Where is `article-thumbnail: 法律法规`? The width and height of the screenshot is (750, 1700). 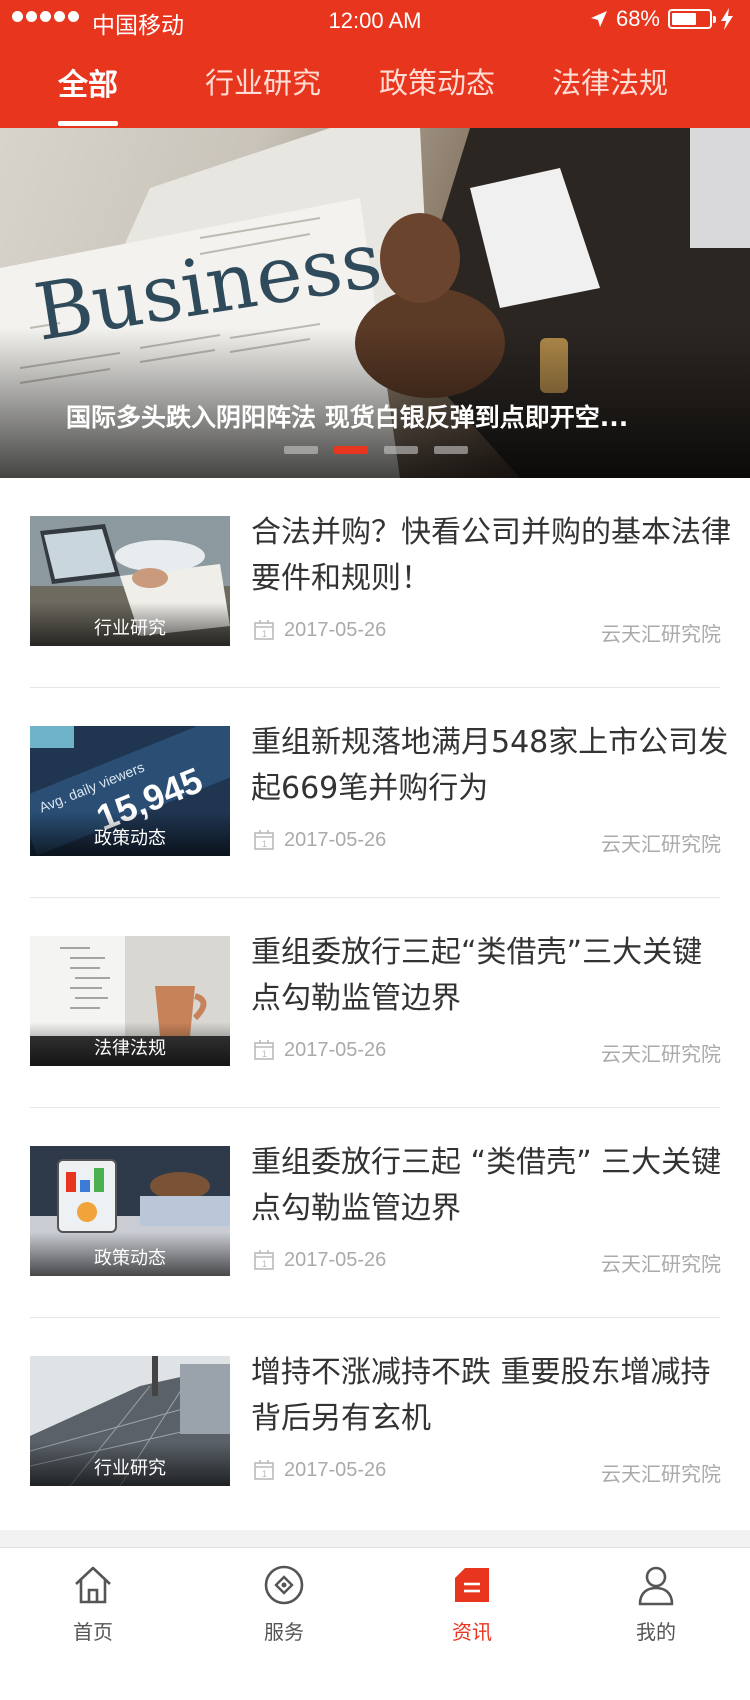
article-thumbnail: 法律法规 is located at coordinates (130, 1001).